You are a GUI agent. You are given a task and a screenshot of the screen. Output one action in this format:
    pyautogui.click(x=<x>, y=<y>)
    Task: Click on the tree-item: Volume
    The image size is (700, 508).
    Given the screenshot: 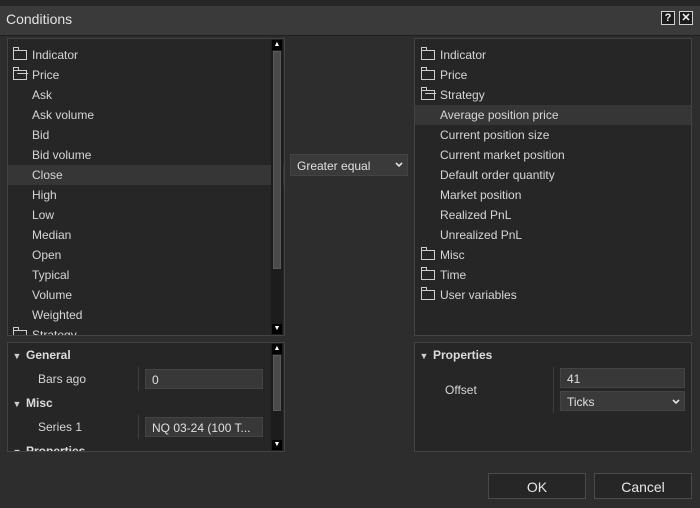 What is the action you would take?
    pyautogui.click(x=146, y=295)
    